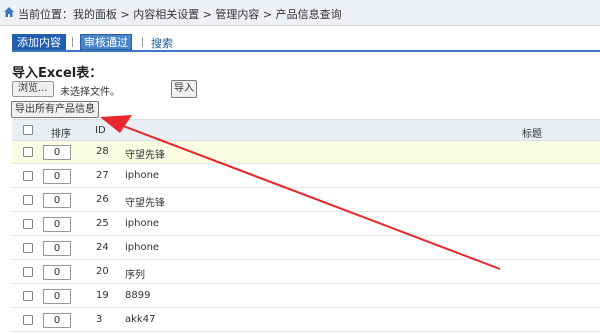  I want to click on table-row: 0 19 8899, so click(306, 296).